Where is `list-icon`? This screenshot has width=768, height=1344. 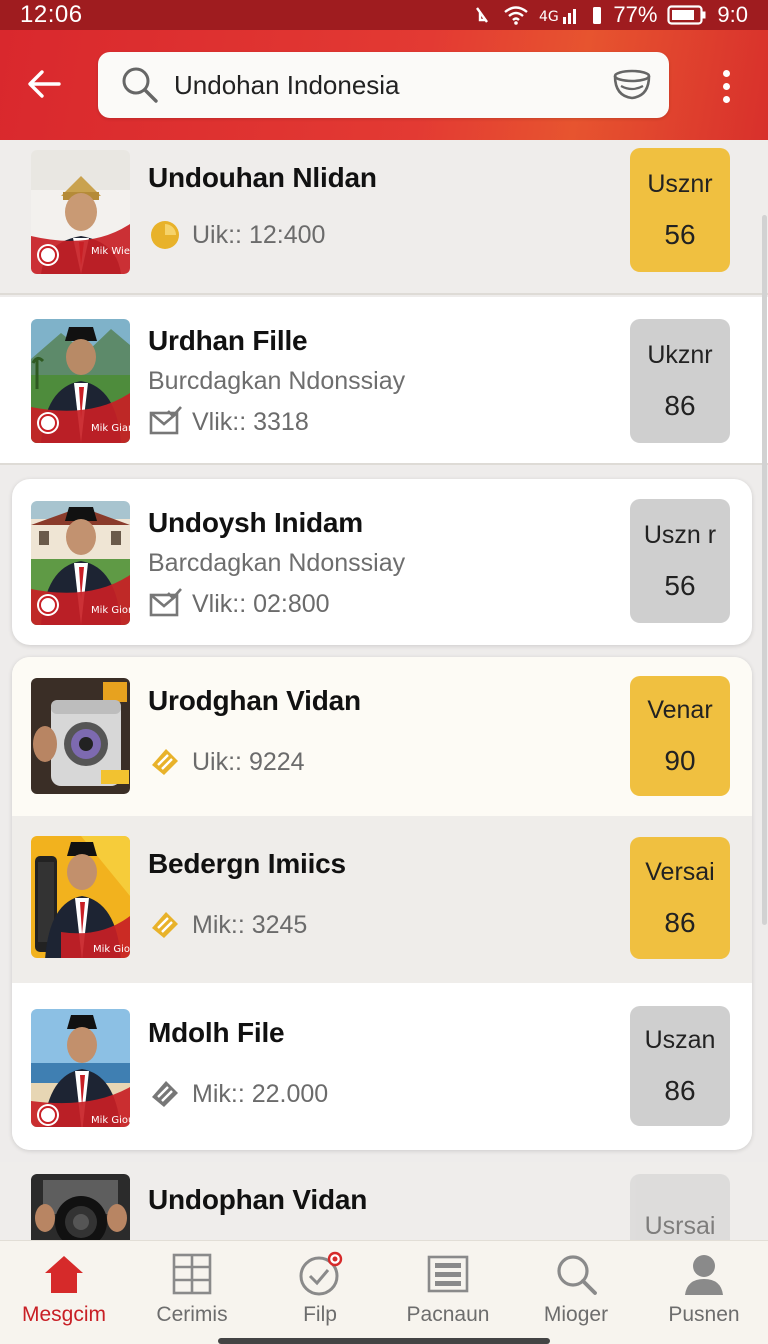
list-icon is located at coordinates (448, 1274).